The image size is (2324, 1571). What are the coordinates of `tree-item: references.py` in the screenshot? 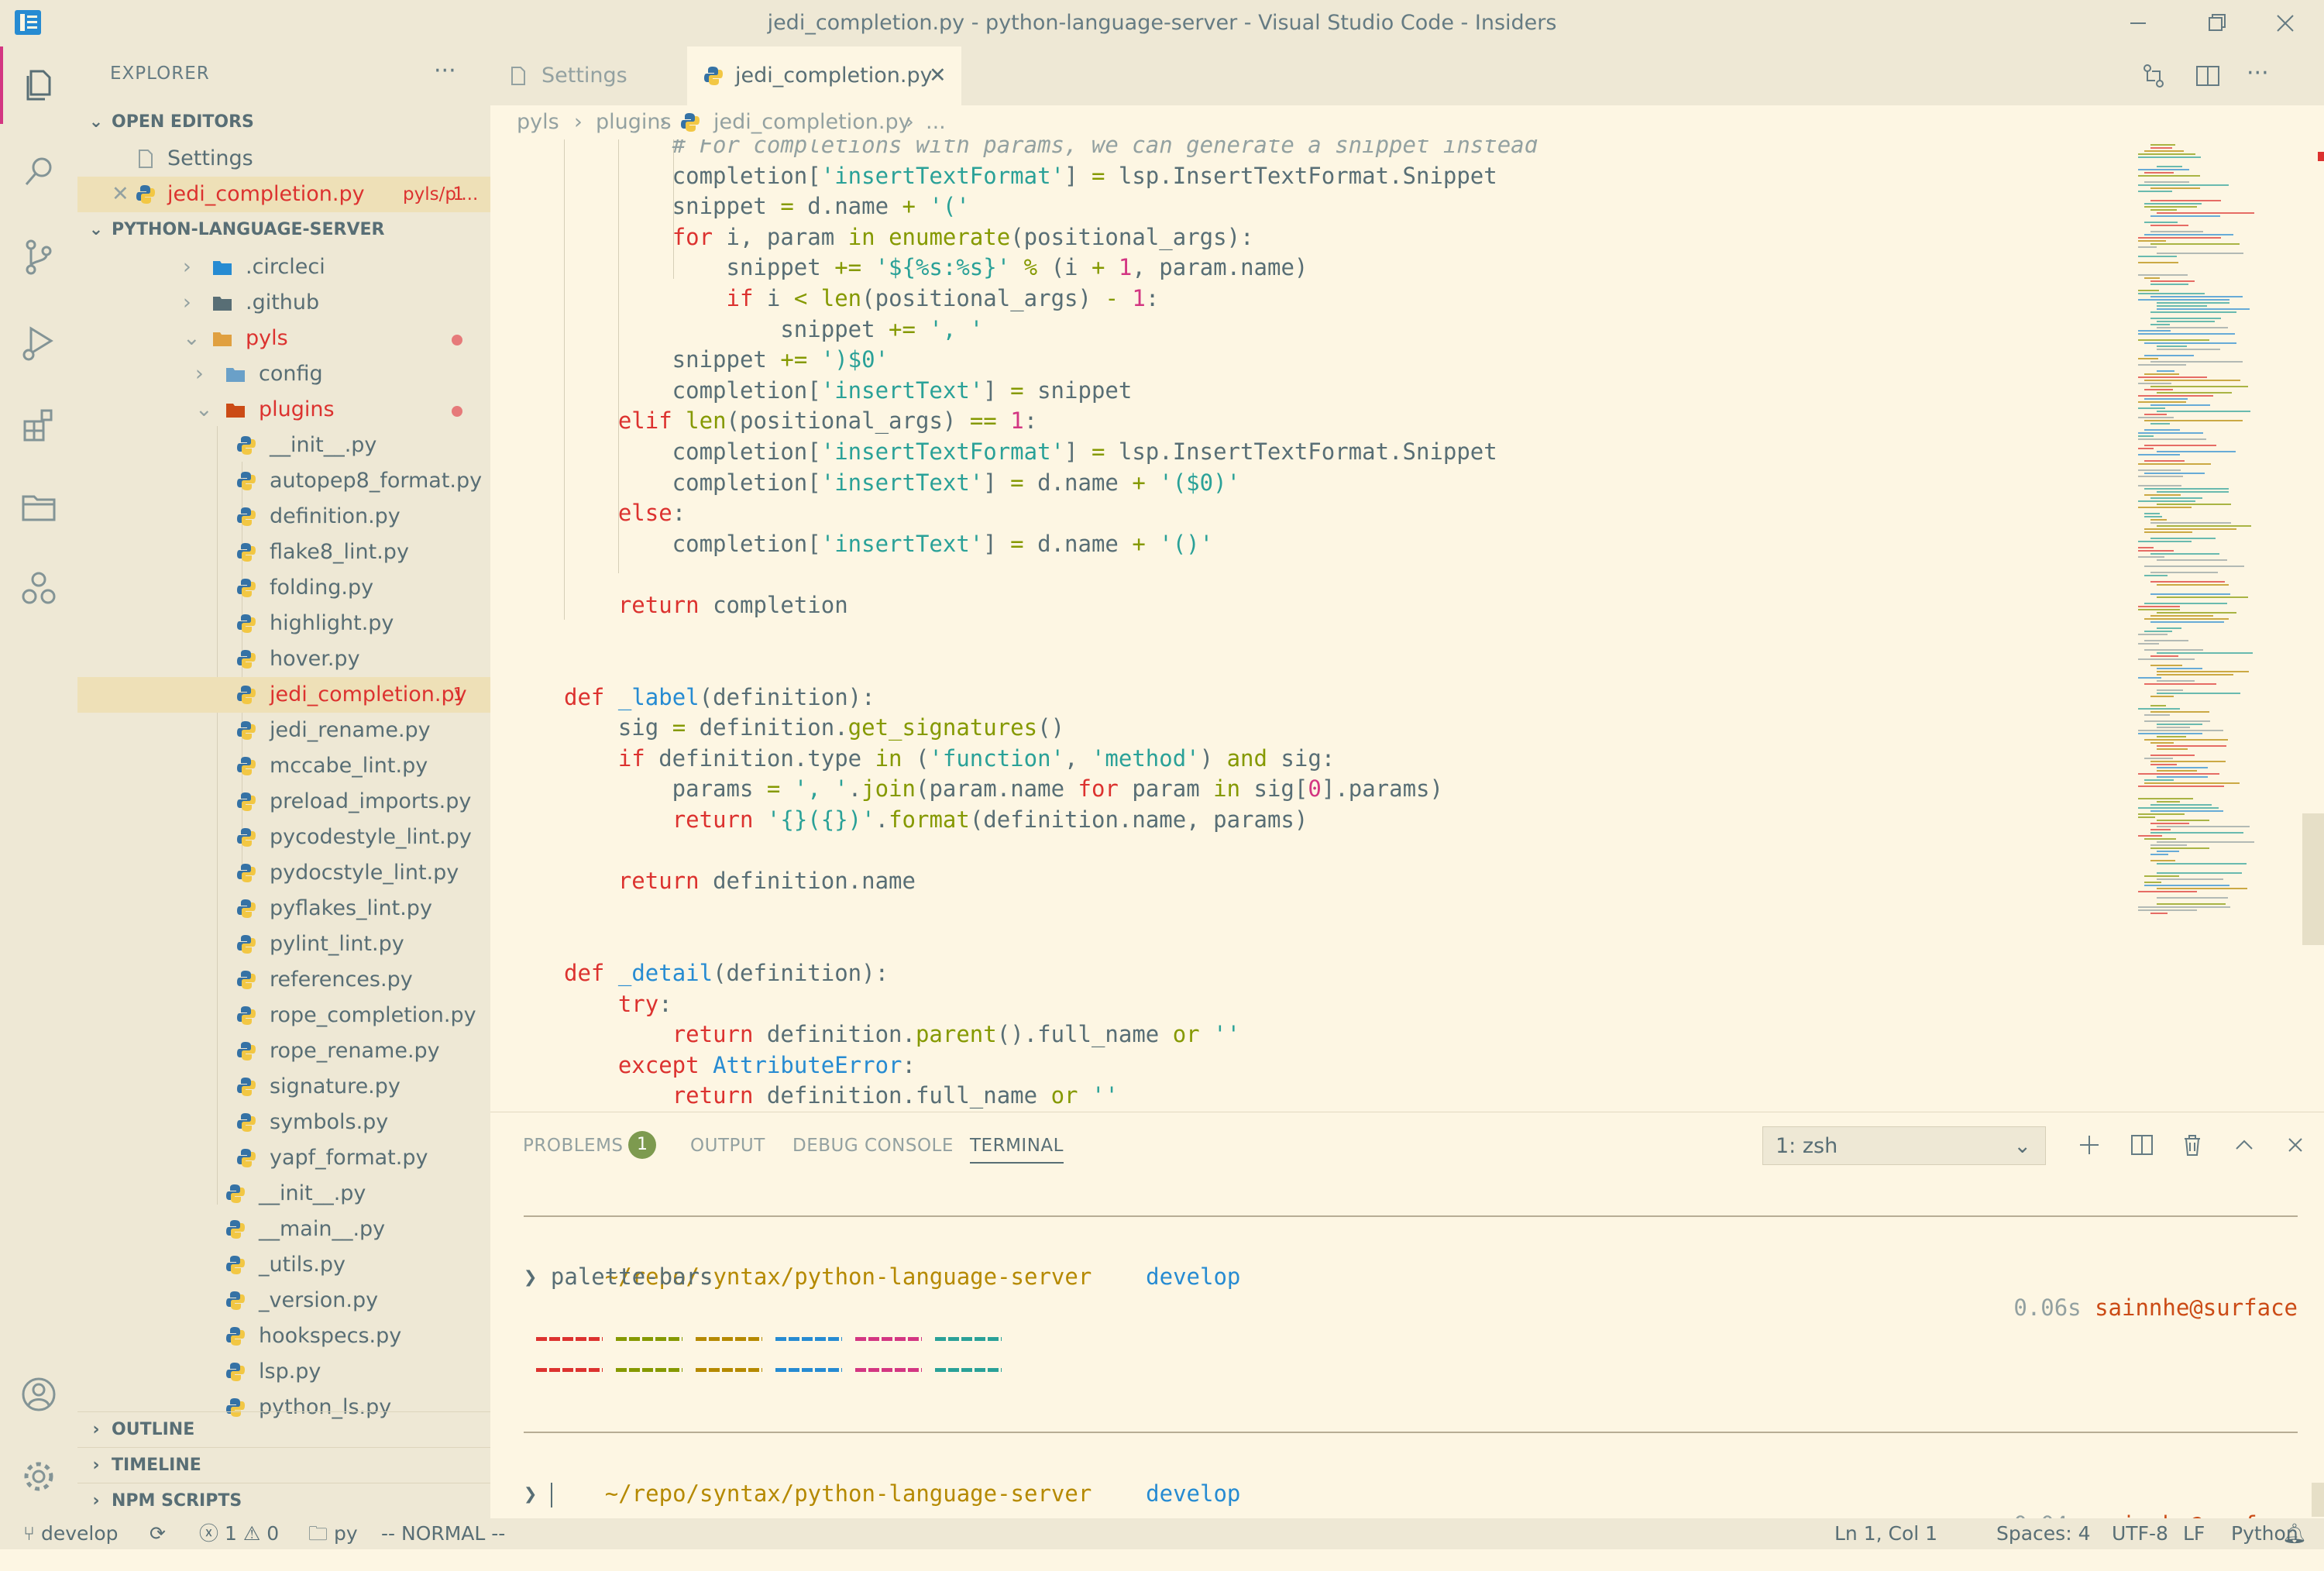 It's located at (283, 980).